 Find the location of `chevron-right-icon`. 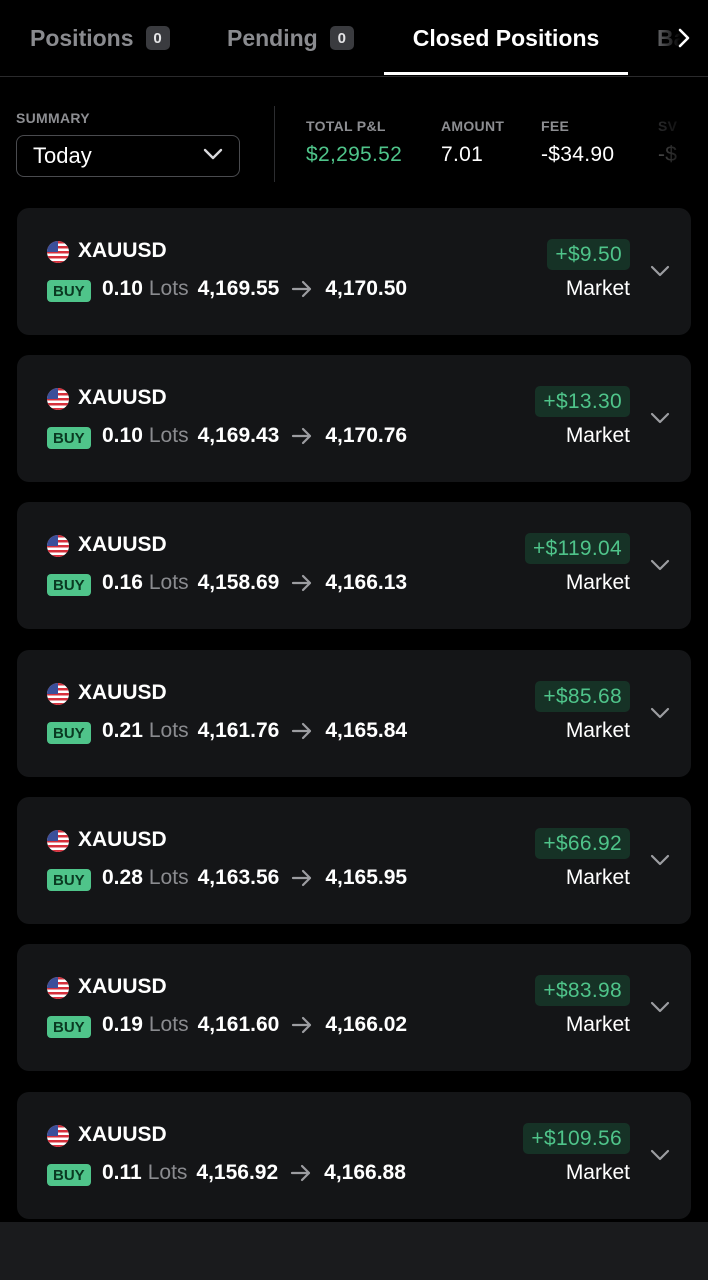

chevron-right-icon is located at coordinates (684, 38).